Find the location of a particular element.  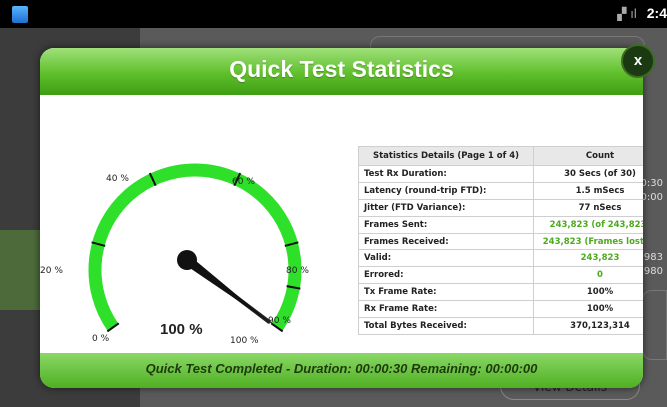

row-label: Rx Frame Rate: is located at coordinates (446, 309).